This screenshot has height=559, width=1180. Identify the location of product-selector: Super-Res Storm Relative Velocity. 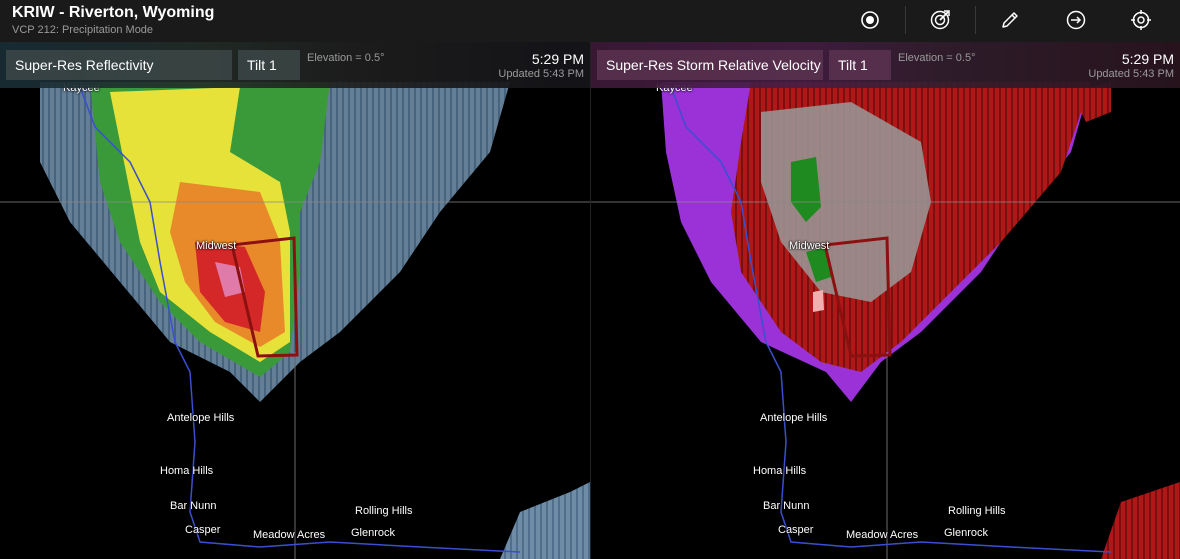
(710, 65).